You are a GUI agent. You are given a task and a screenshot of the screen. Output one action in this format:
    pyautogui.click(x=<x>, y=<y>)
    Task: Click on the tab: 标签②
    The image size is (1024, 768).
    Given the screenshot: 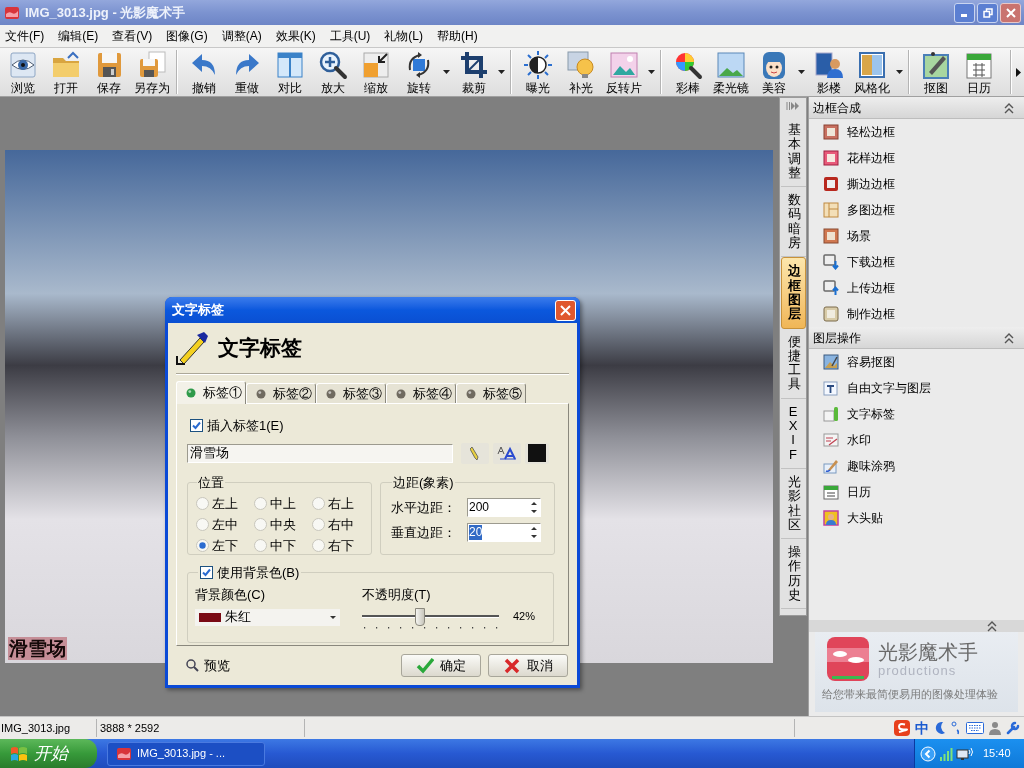 What is the action you would take?
    pyautogui.click(x=281, y=393)
    